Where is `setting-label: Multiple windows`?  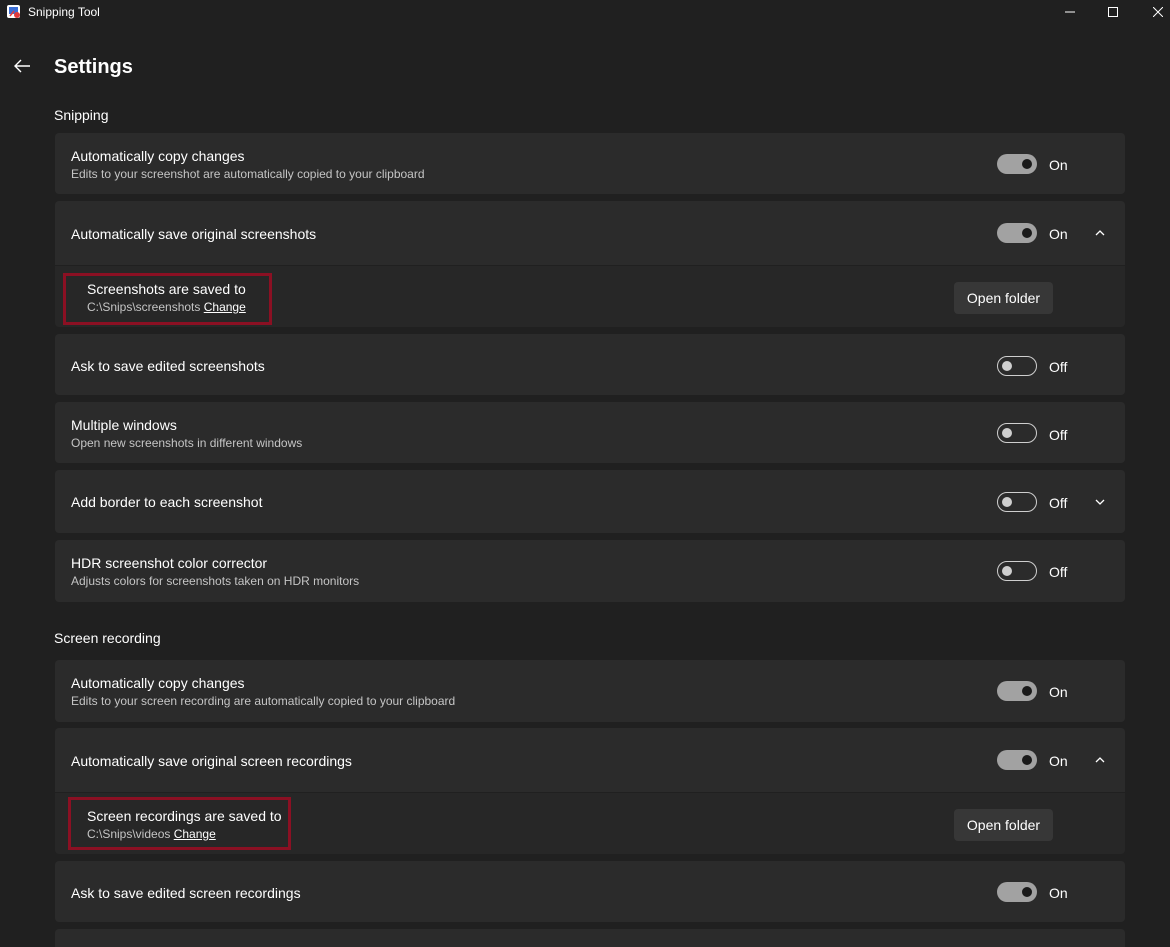 setting-label: Multiple windows is located at coordinates (124, 425).